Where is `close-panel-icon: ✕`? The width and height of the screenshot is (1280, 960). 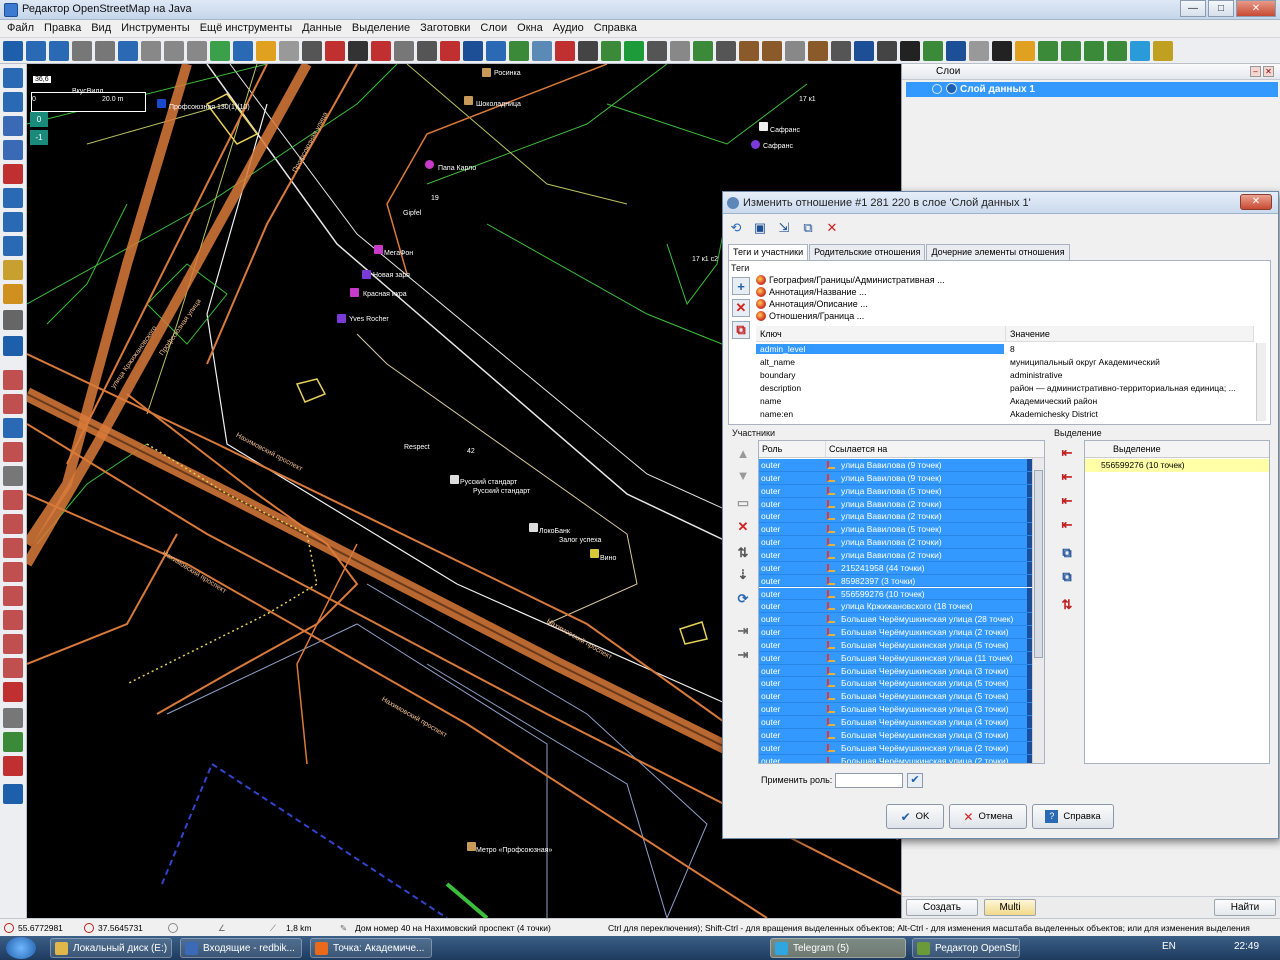 close-panel-icon: ✕ is located at coordinates (1268, 71).